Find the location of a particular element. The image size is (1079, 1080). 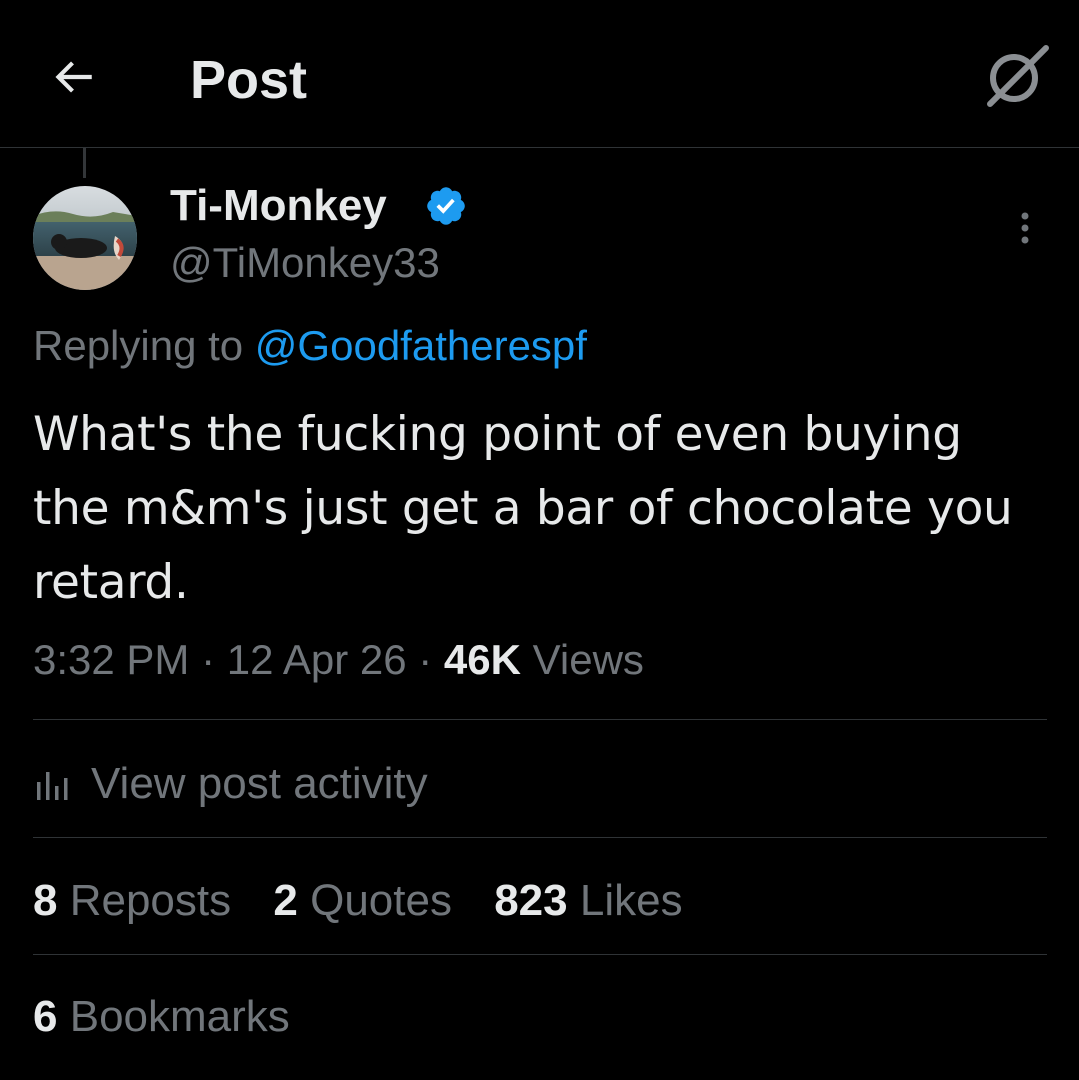

bookmarks-count: 6 is located at coordinates (45, 1016).